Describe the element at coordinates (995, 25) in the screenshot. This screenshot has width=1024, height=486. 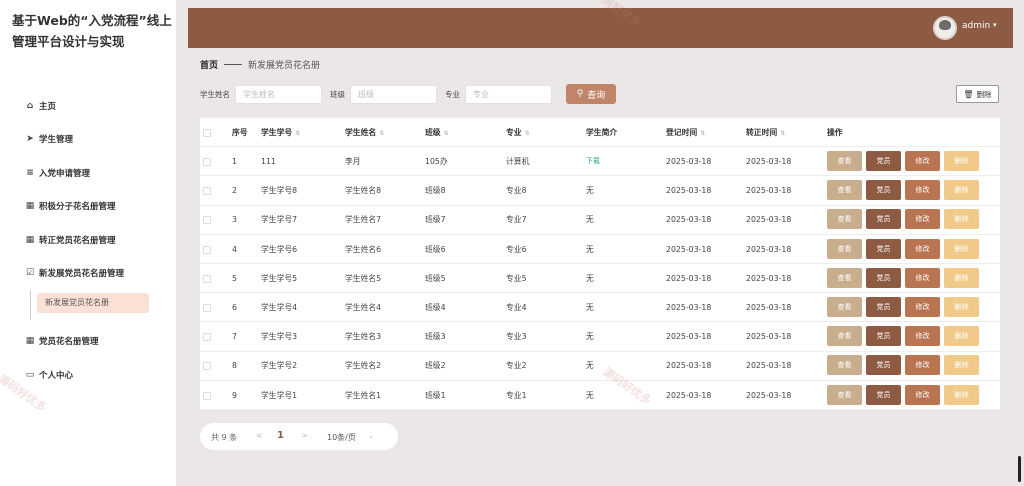
I see `chevron-down-icon: ▾` at that location.